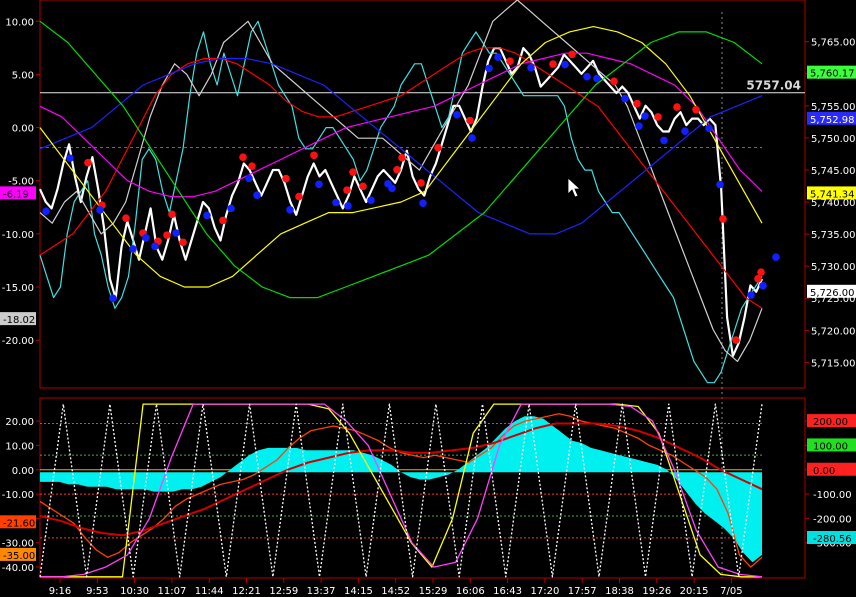 This screenshot has height=597, width=856. What do you see at coordinates (134, 591) in the screenshot?
I see `x-tick-label: 10:30` at bounding box center [134, 591].